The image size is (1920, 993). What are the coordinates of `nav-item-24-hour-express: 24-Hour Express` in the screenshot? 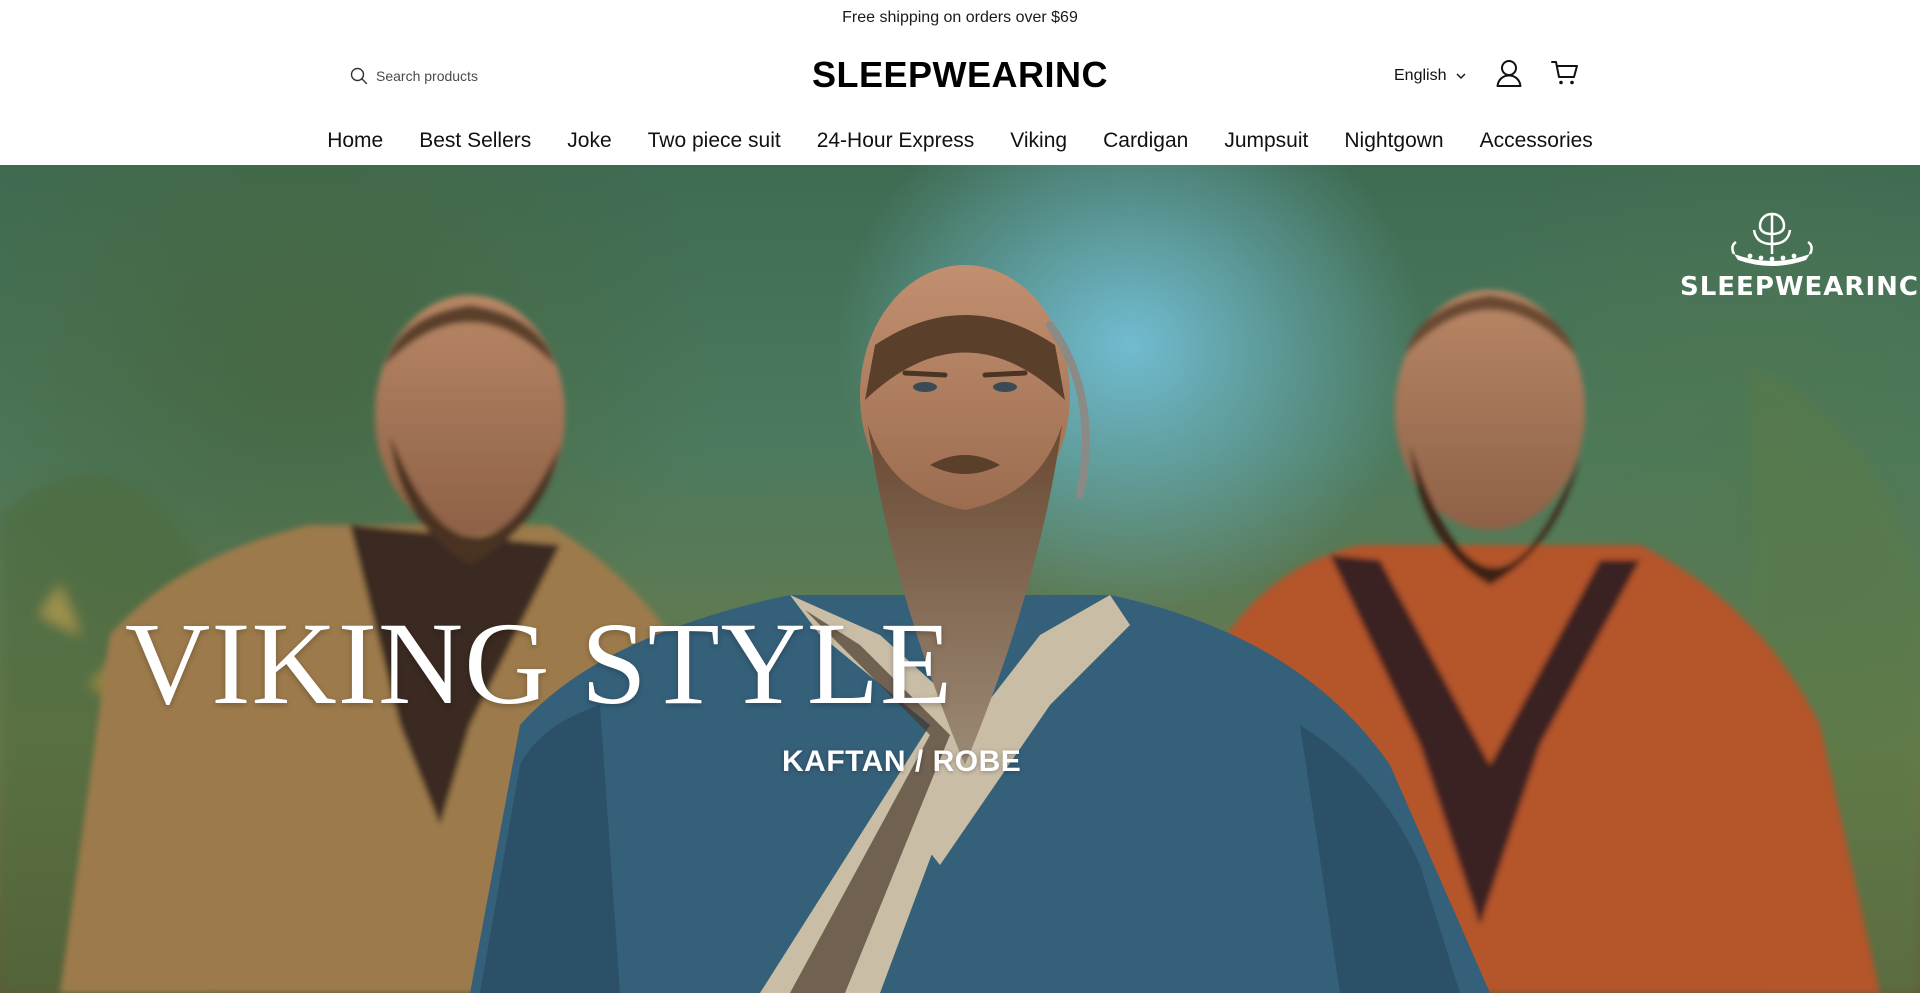 It's located at (896, 141).